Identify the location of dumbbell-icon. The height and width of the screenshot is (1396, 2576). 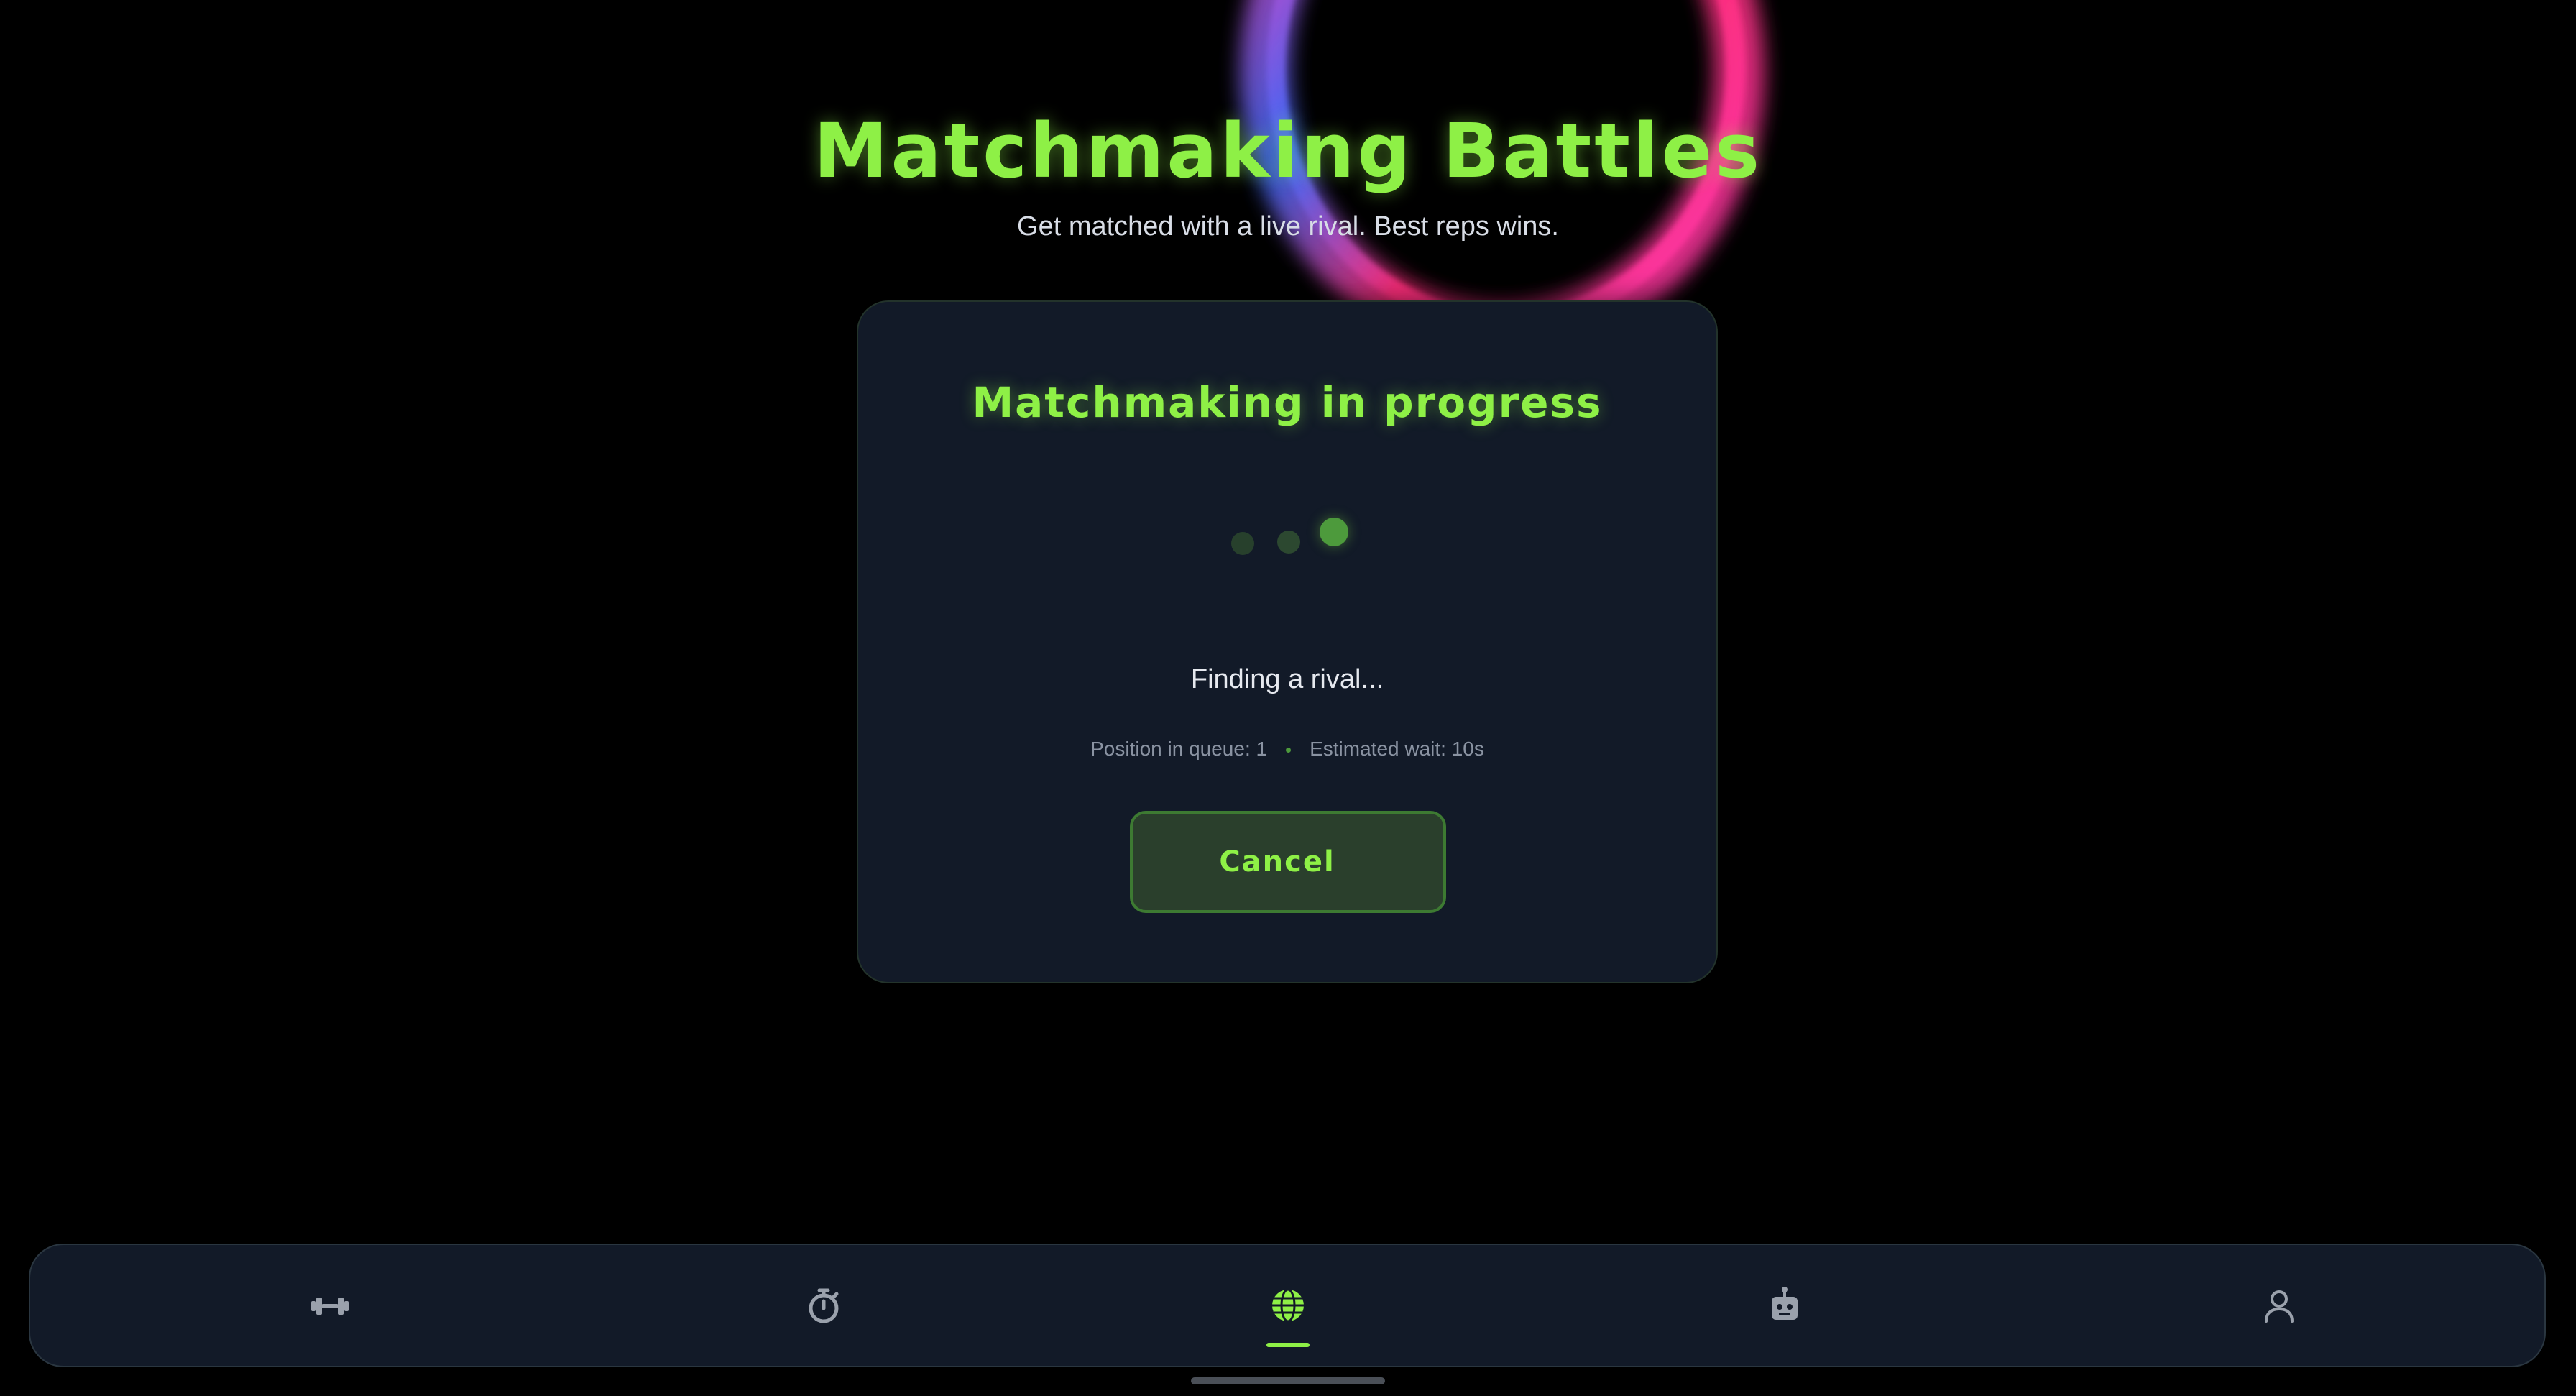
(330, 1306).